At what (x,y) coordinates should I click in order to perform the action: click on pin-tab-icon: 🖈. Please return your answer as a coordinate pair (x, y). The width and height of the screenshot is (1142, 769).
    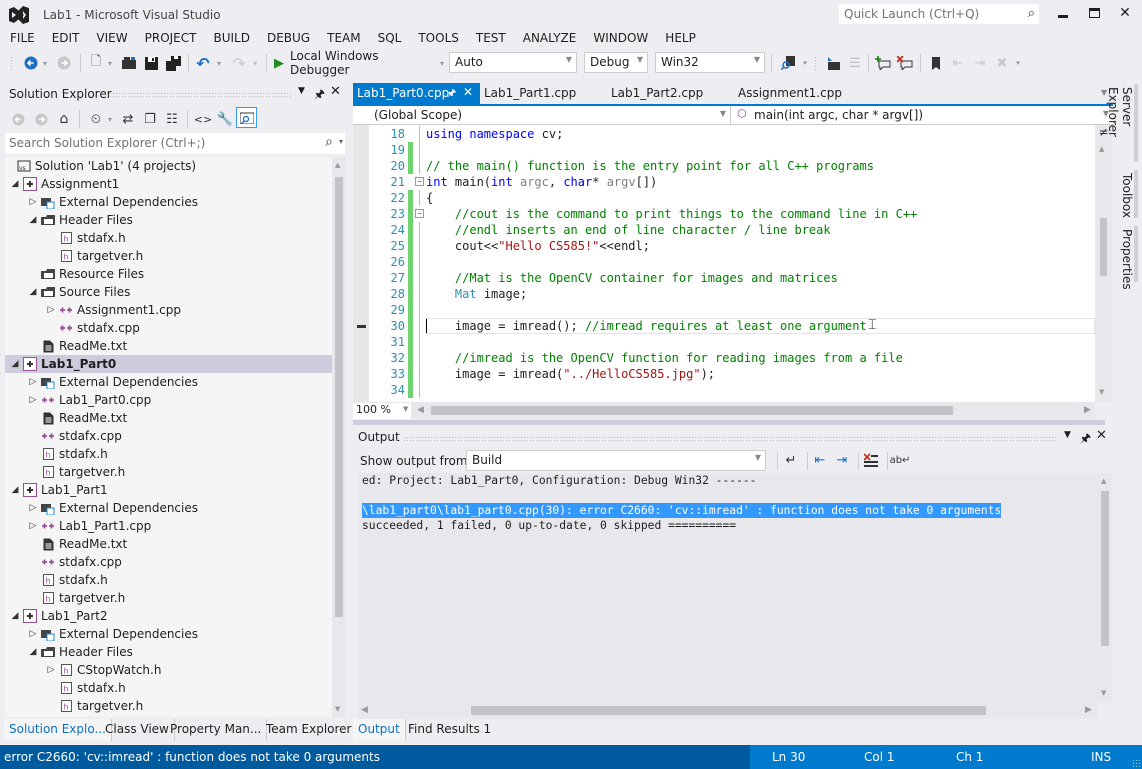
    Looking at the image, I should click on (451, 94).